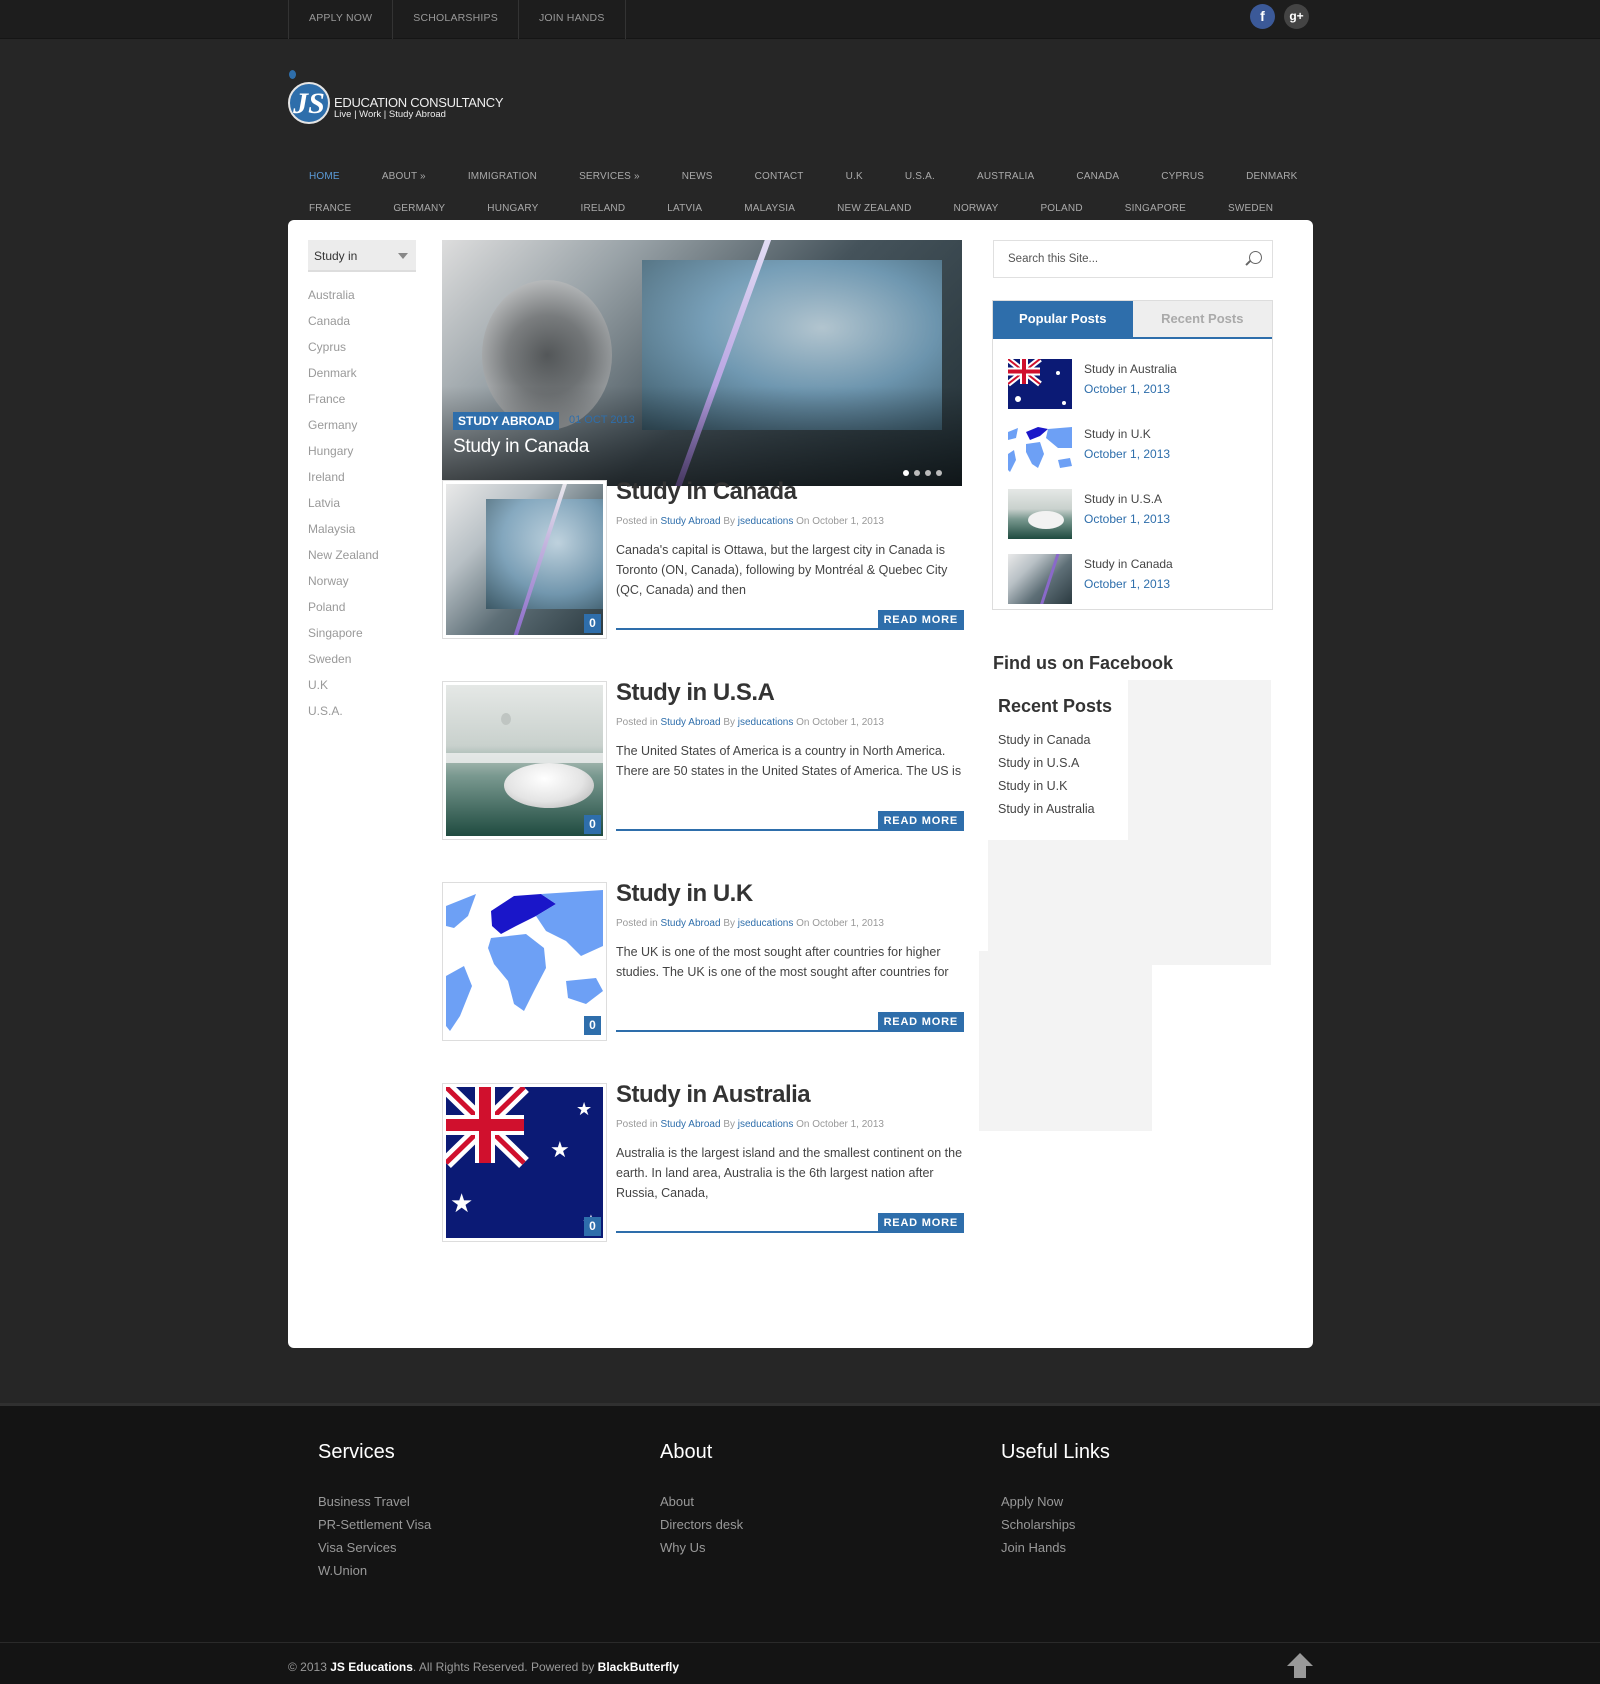 This screenshot has height=1684, width=1600. I want to click on recent-post-link: Study in U.K, so click(1046, 786).